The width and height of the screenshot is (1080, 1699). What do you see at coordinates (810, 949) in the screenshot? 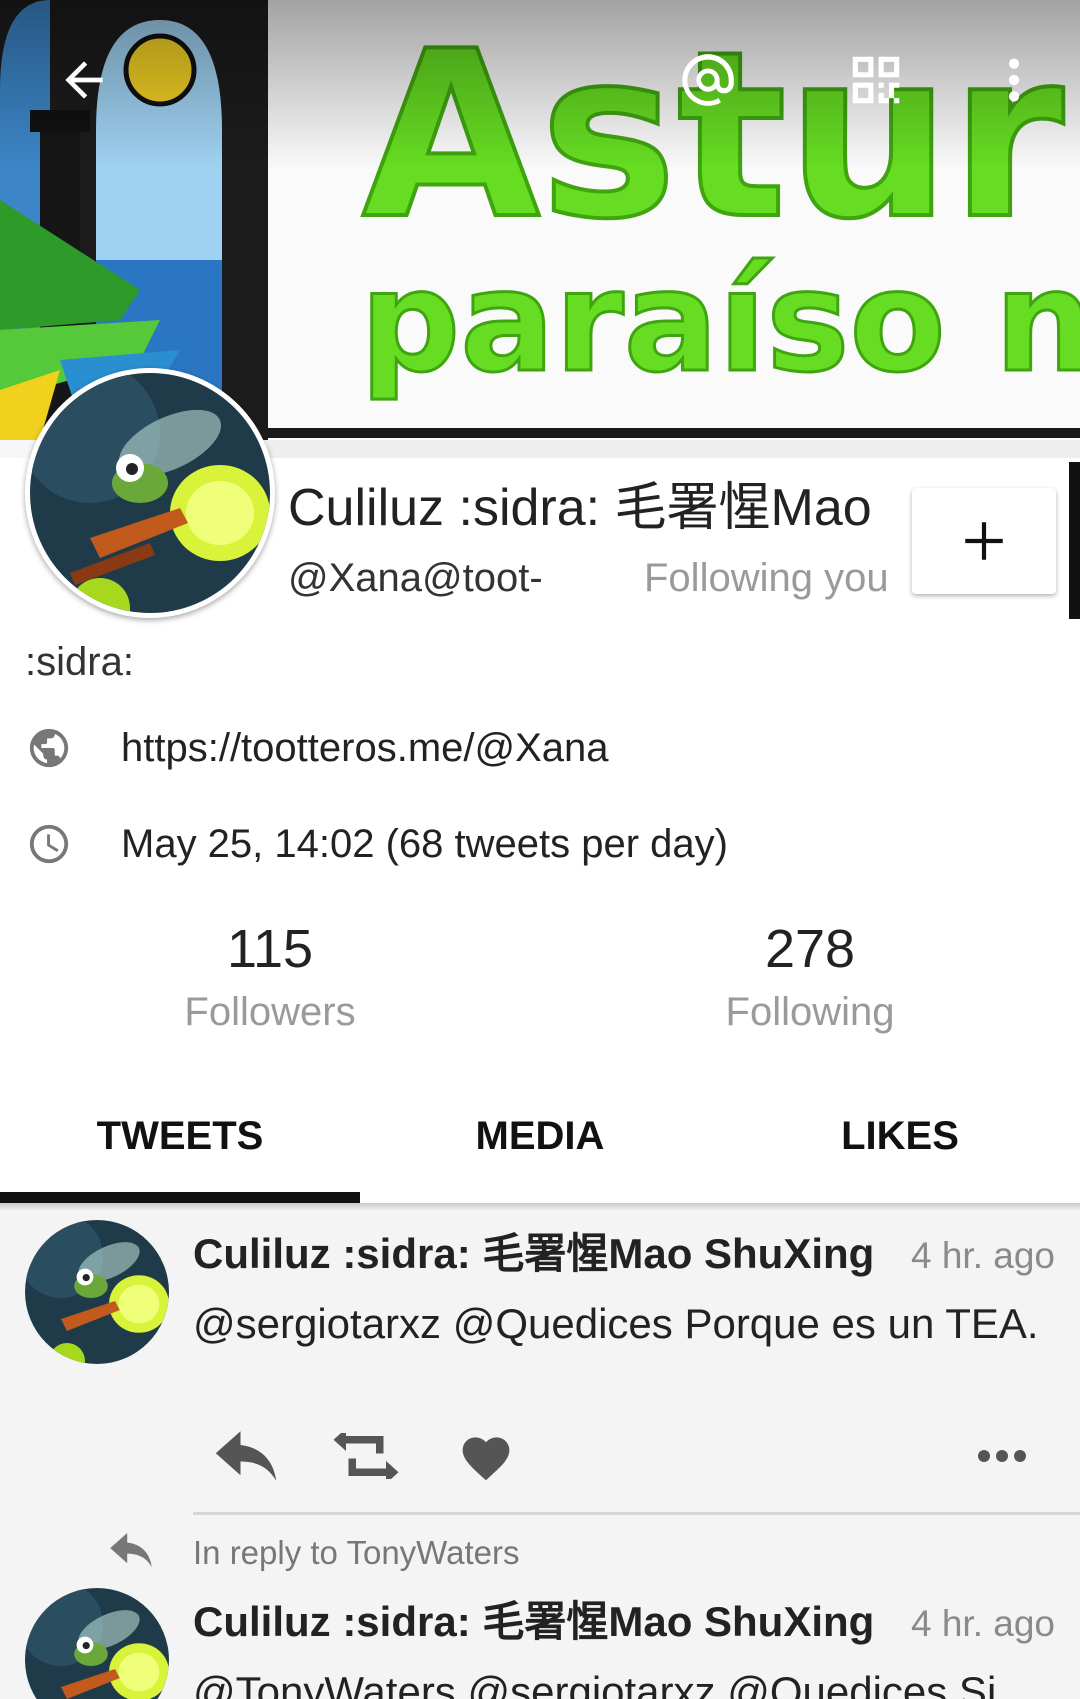
I see `following-count: 278` at bounding box center [810, 949].